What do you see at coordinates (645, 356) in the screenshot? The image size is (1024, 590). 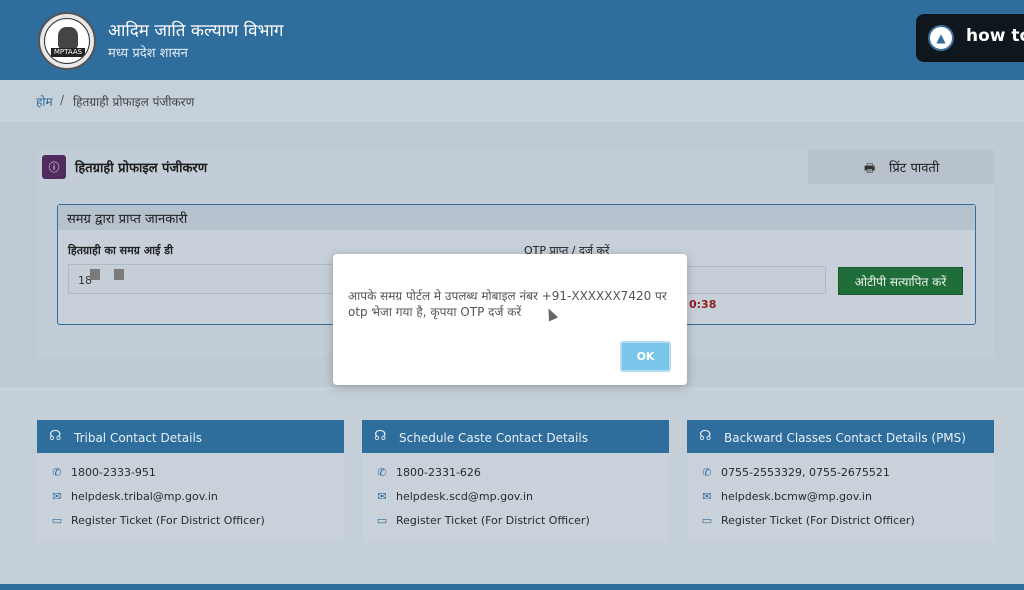 I see `ok-button: OK` at bounding box center [645, 356].